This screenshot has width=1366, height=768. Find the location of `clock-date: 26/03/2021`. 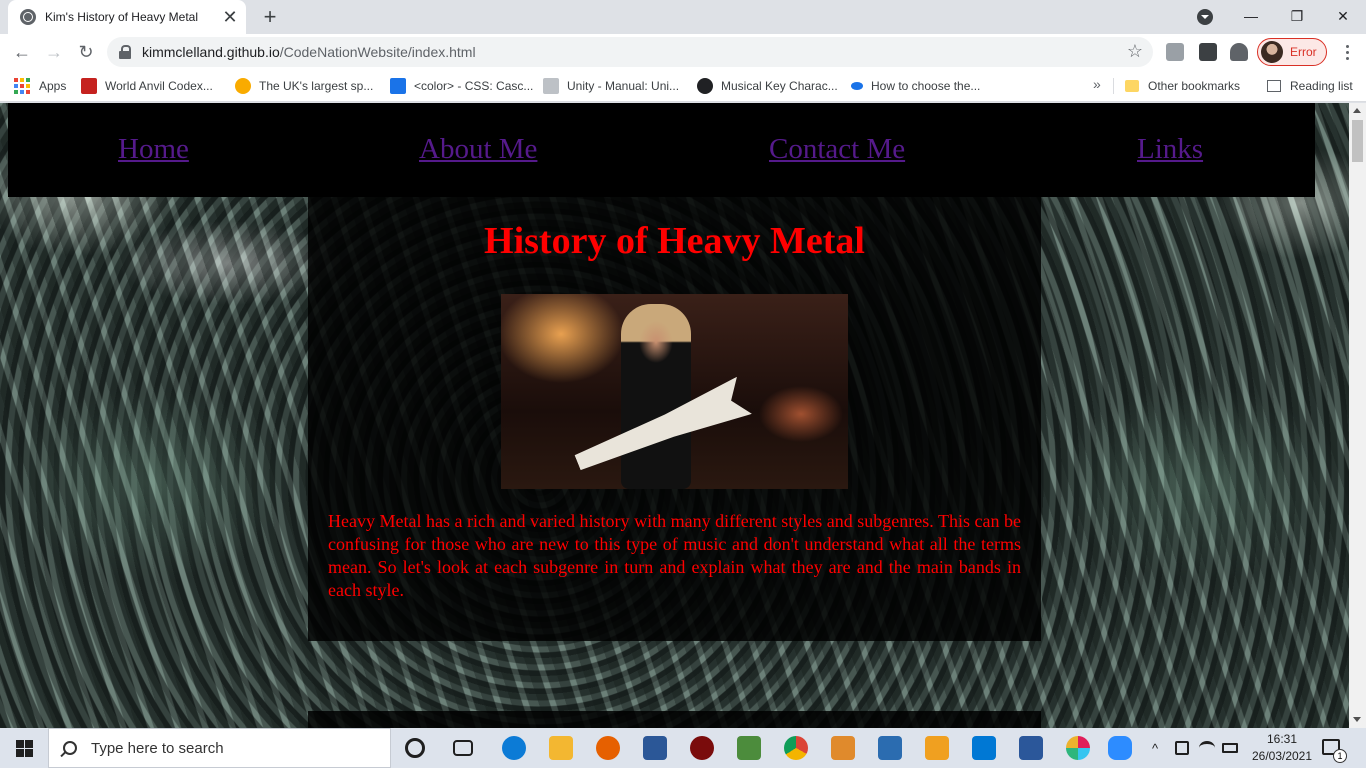

clock-date: 26/03/2021 is located at coordinates (1282, 756).